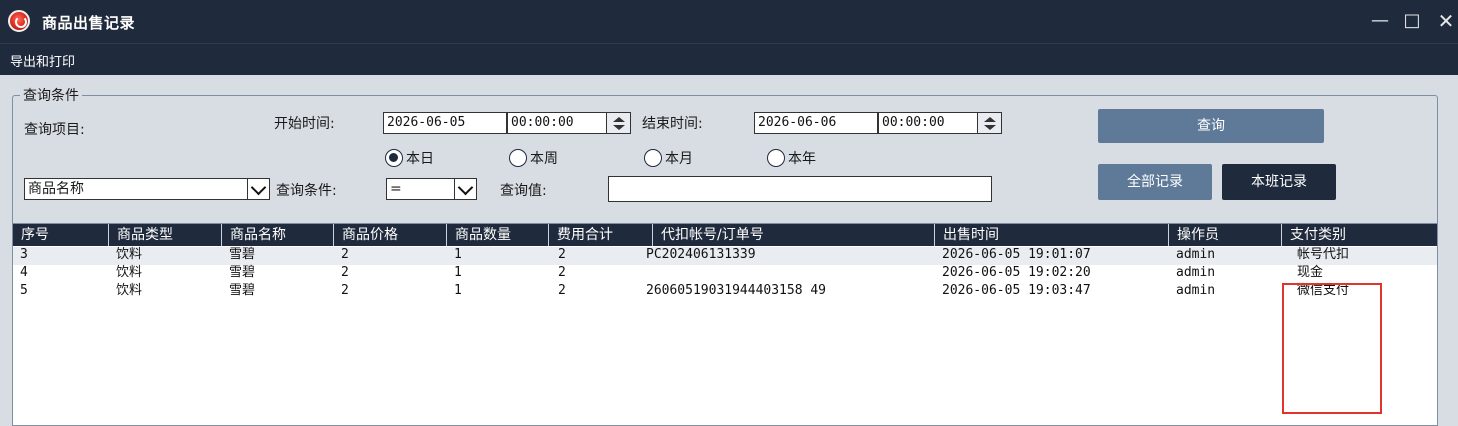 Image resolution: width=1458 pixels, height=426 pixels. Describe the element at coordinates (445, 123) in the screenshot. I see `start-date-field: 2026-06-05` at that location.